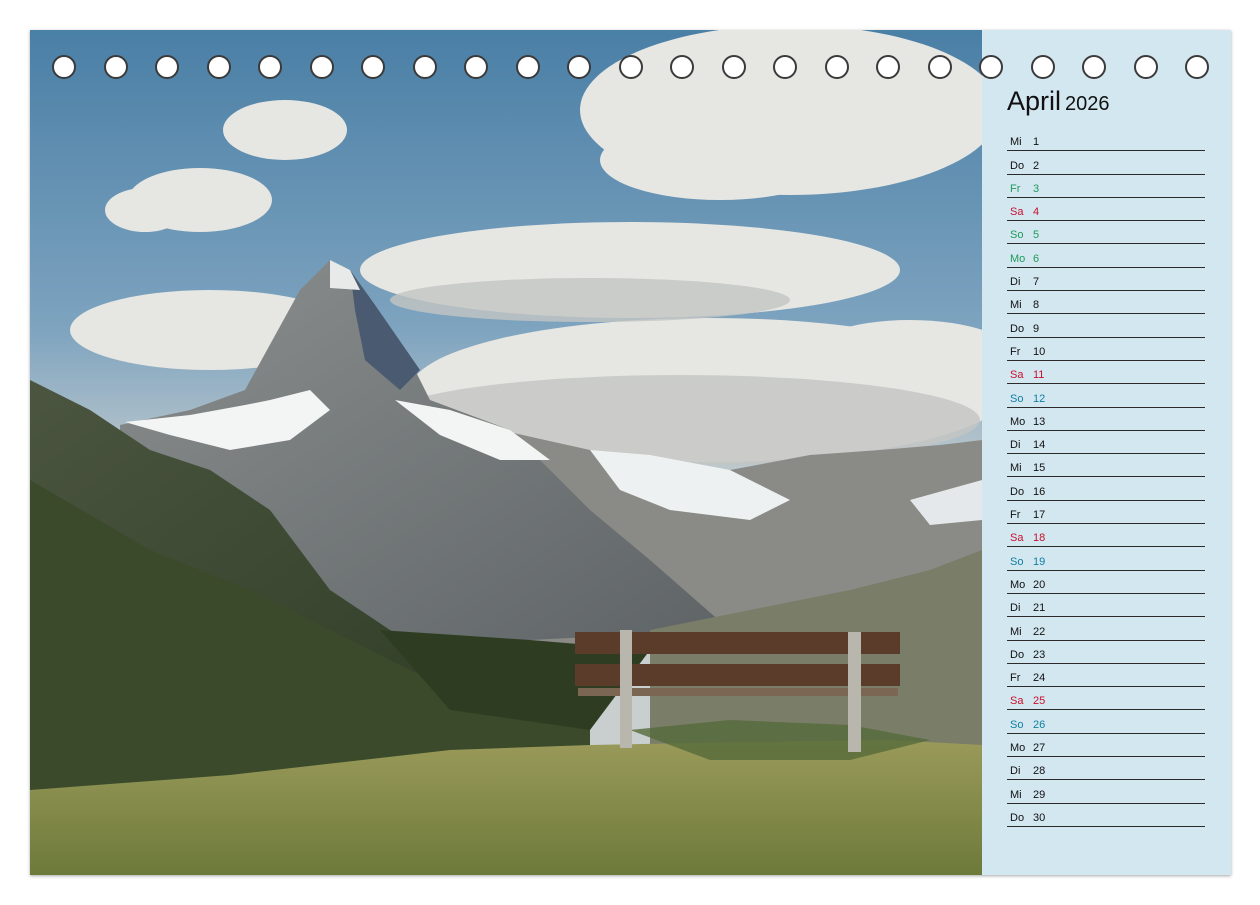 This screenshot has width=1260, height=905. I want to click on day-number: 24, so click(1039, 678).